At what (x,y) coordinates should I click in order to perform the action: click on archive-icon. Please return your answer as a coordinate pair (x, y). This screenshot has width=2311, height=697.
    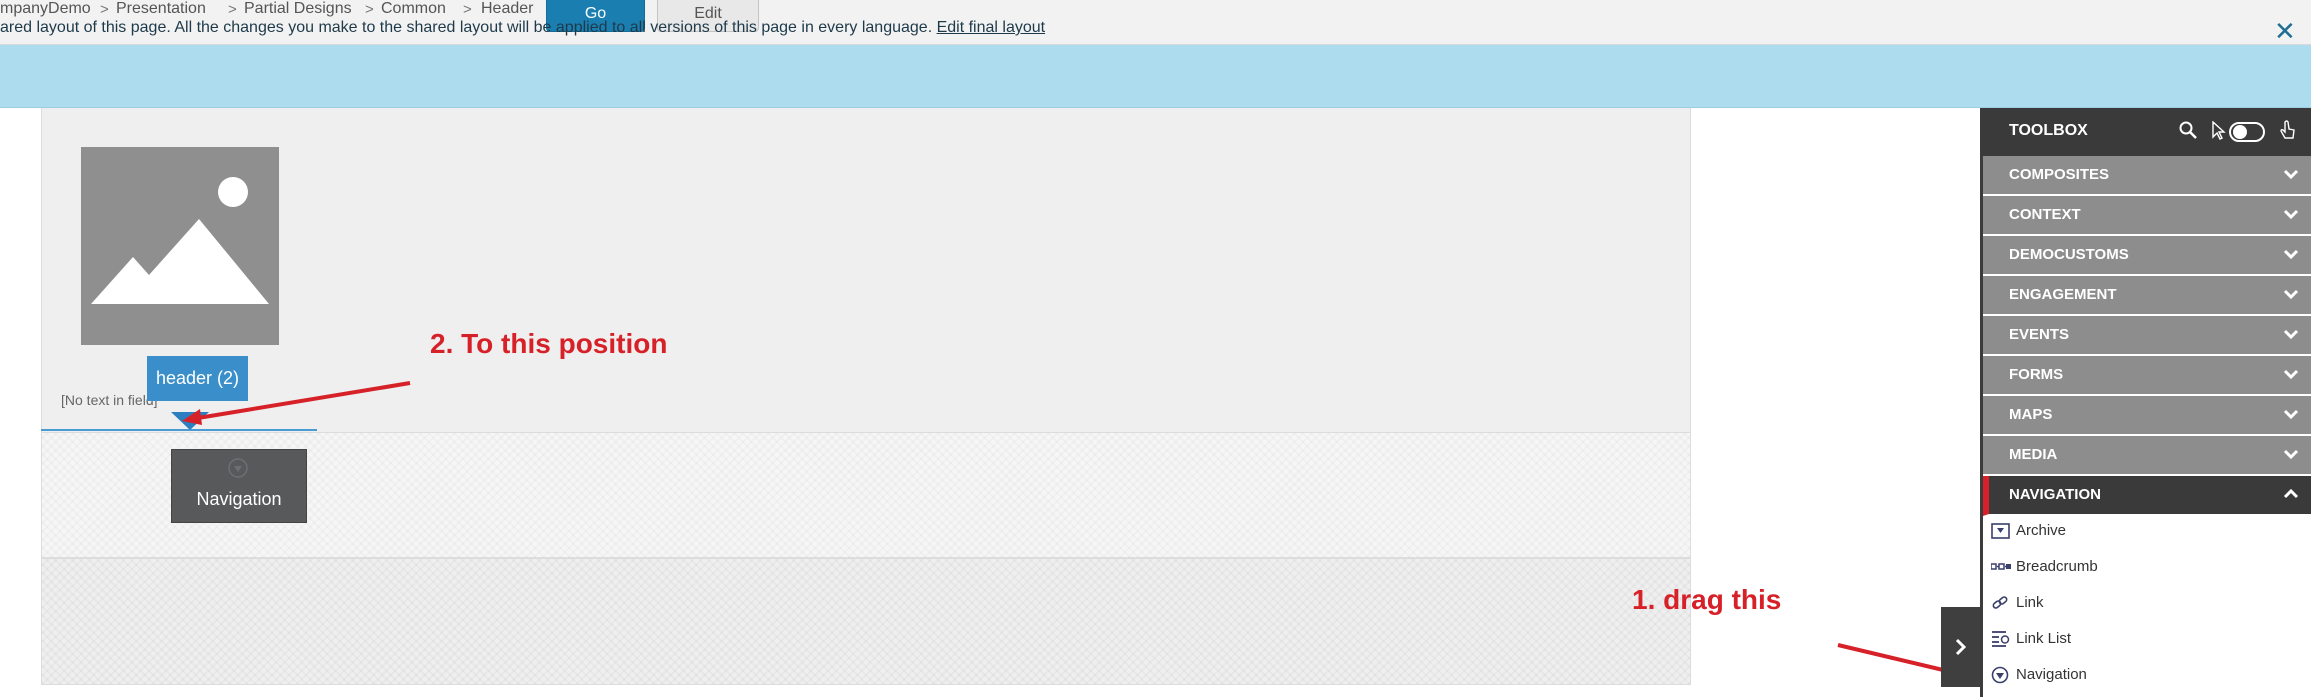
    Looking at the image, I should click on (2000, 531).